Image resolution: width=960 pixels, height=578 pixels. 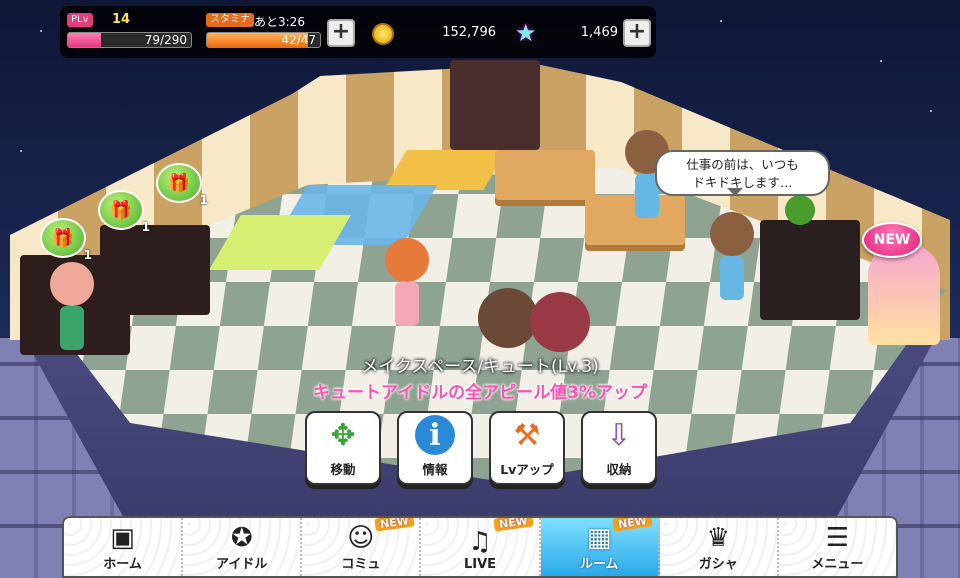 What do you see at coordinates (80, 20) in the screenshot?
I see `plv-label: PLv` at bounding box center [80, 20].